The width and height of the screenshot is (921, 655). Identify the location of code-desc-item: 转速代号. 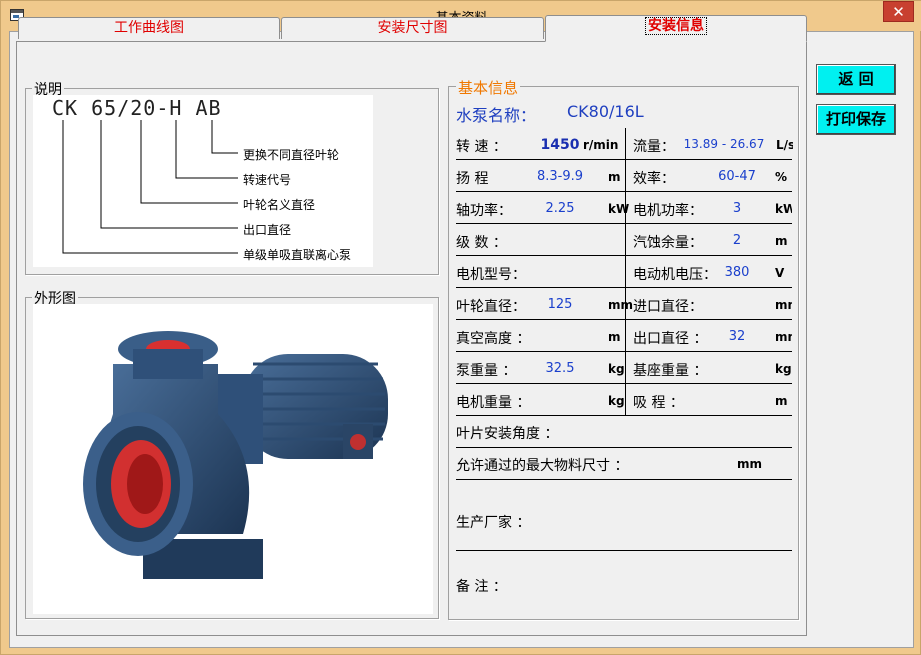
(267, 180).